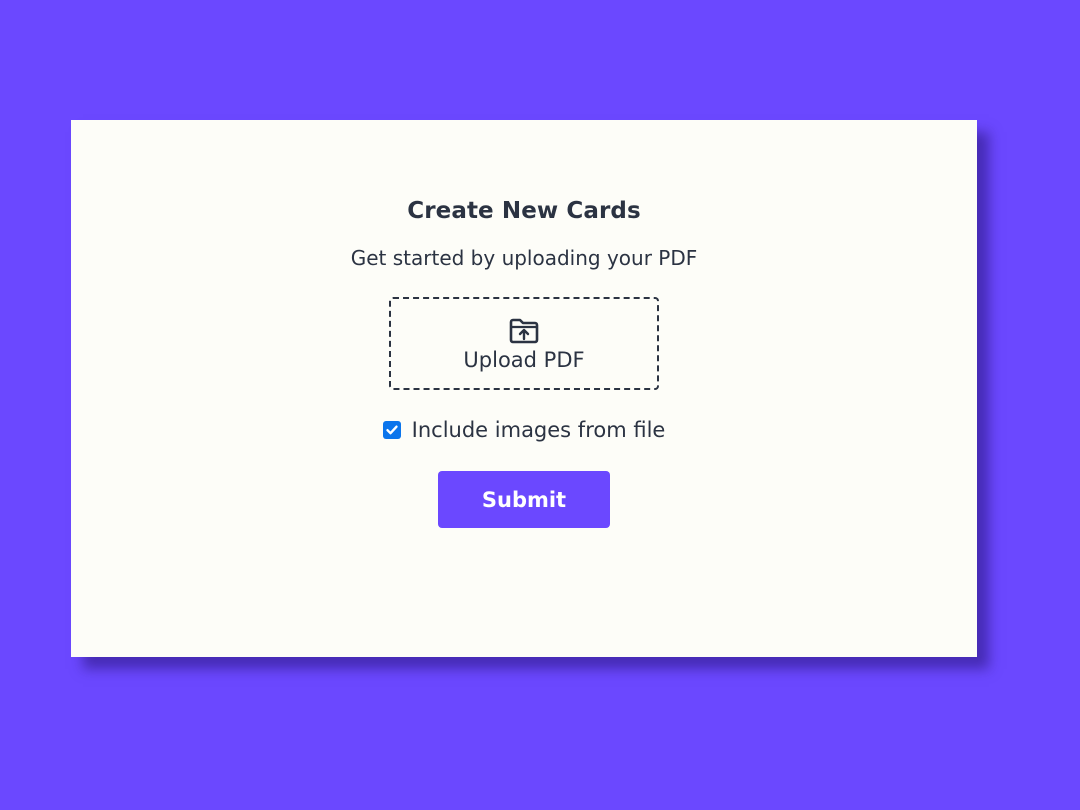  I want to click on page-title: Create New Cards, so click(524, 211).